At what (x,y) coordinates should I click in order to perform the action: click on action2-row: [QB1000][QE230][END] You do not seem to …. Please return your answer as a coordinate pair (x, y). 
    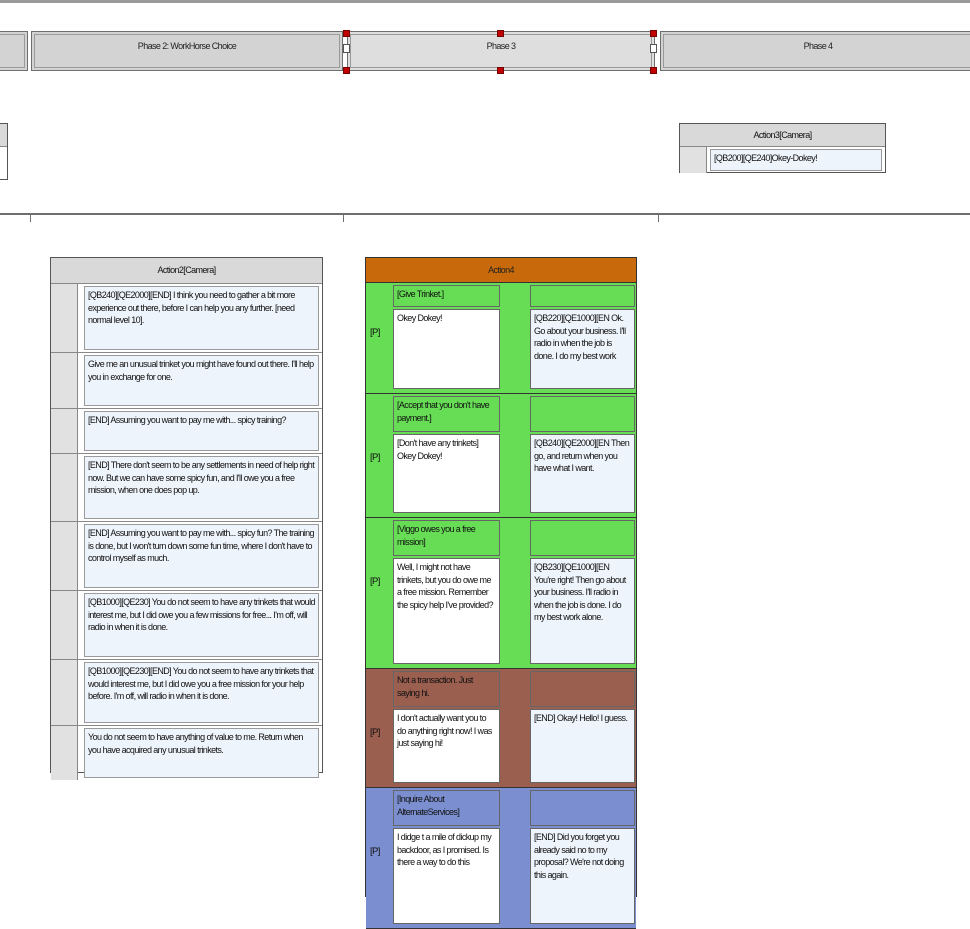
    Looking at the image, I should click on (186, 693).